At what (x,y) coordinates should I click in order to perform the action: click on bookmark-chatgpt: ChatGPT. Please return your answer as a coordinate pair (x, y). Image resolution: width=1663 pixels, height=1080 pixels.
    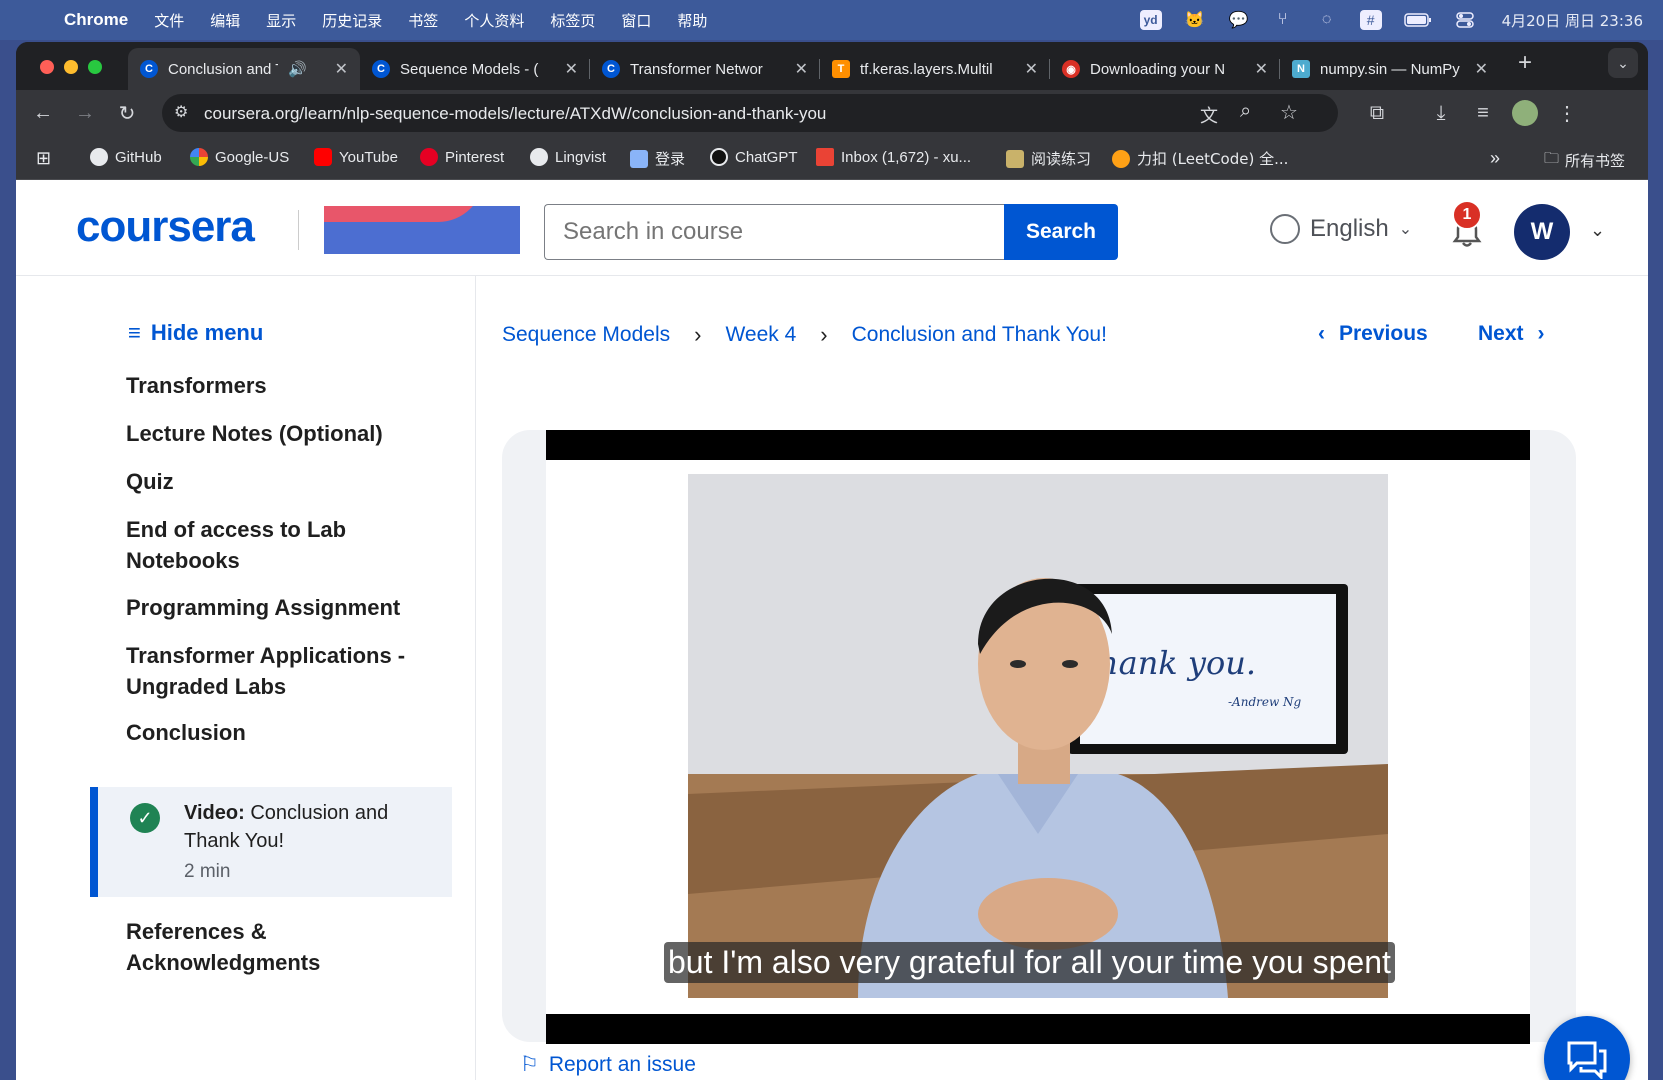
    Looking at the image, I should click on (754, 157).